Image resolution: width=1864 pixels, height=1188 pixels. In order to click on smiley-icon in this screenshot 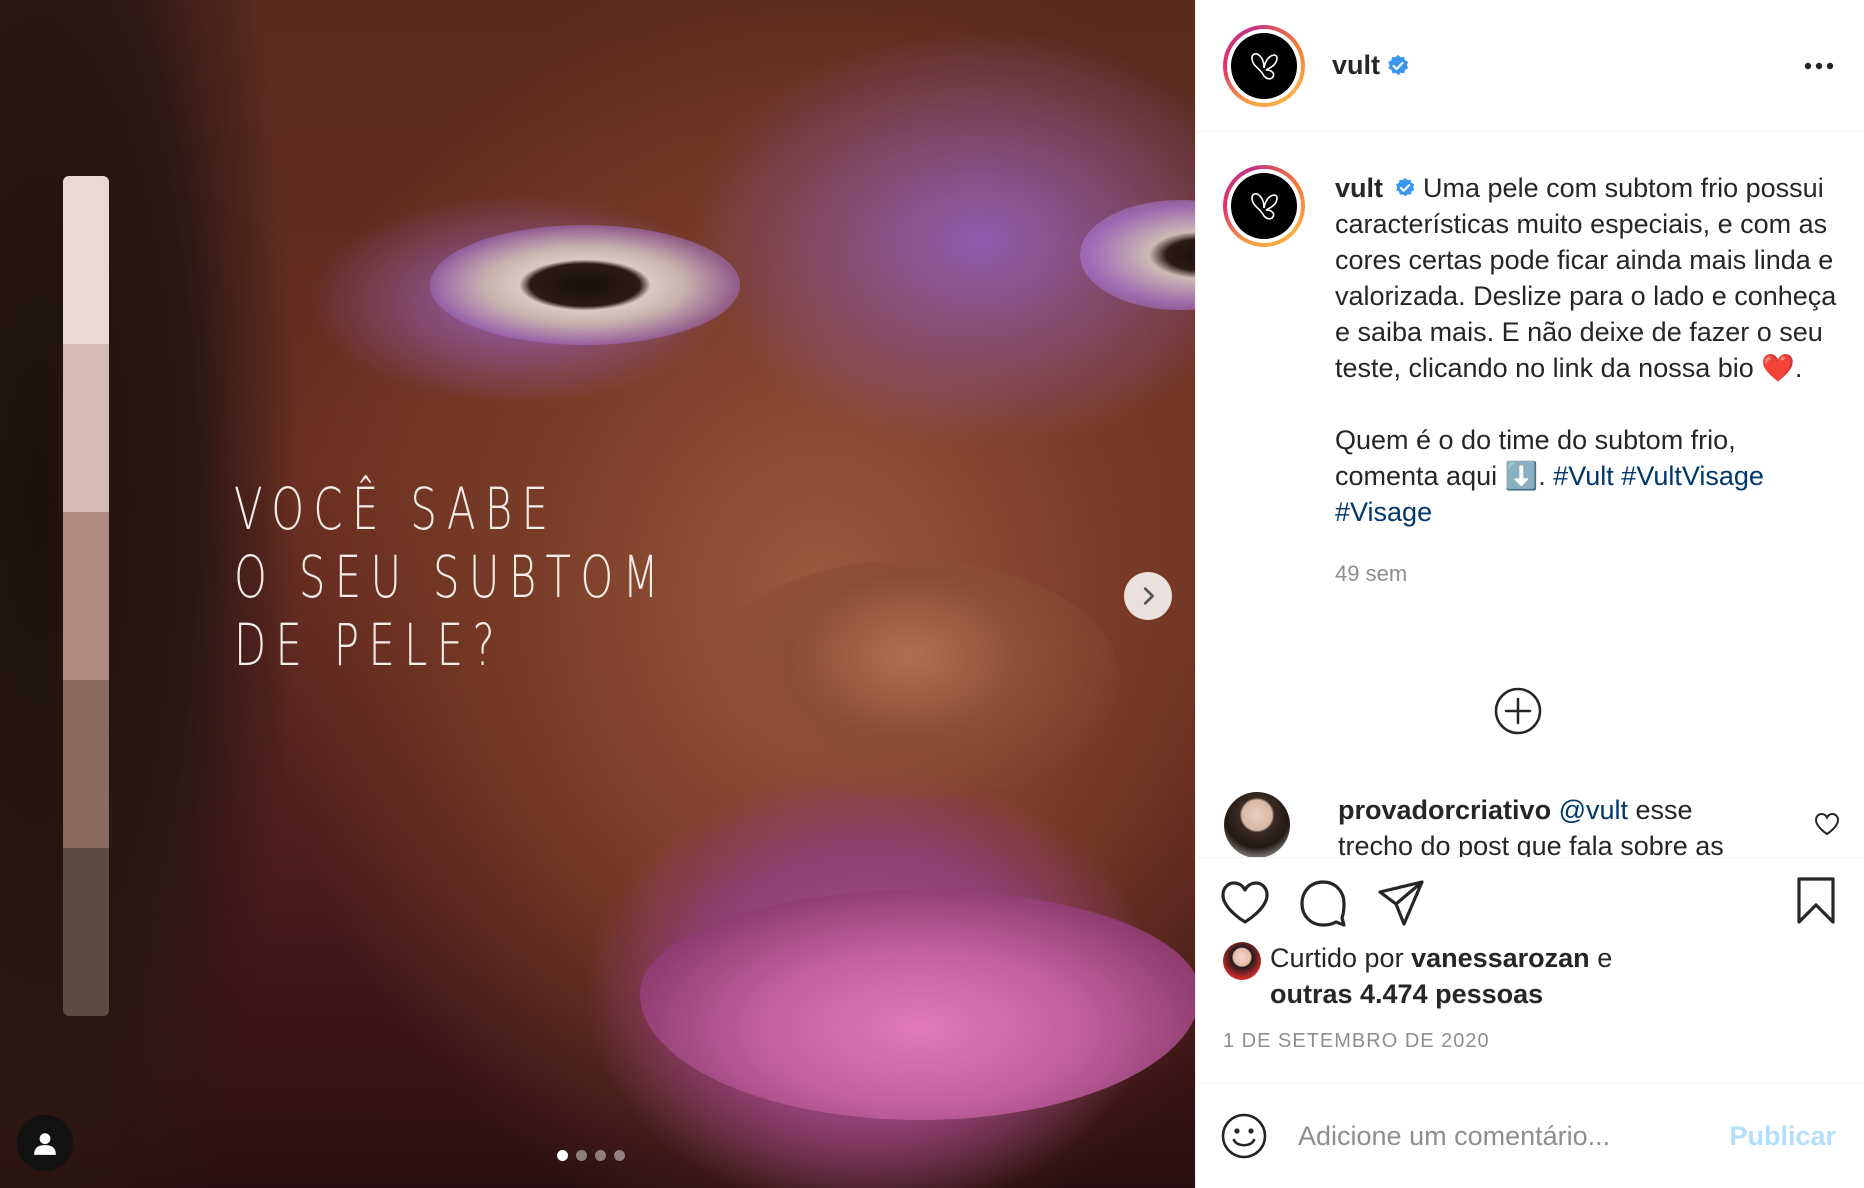, I will do `click(1244, 1136)`.